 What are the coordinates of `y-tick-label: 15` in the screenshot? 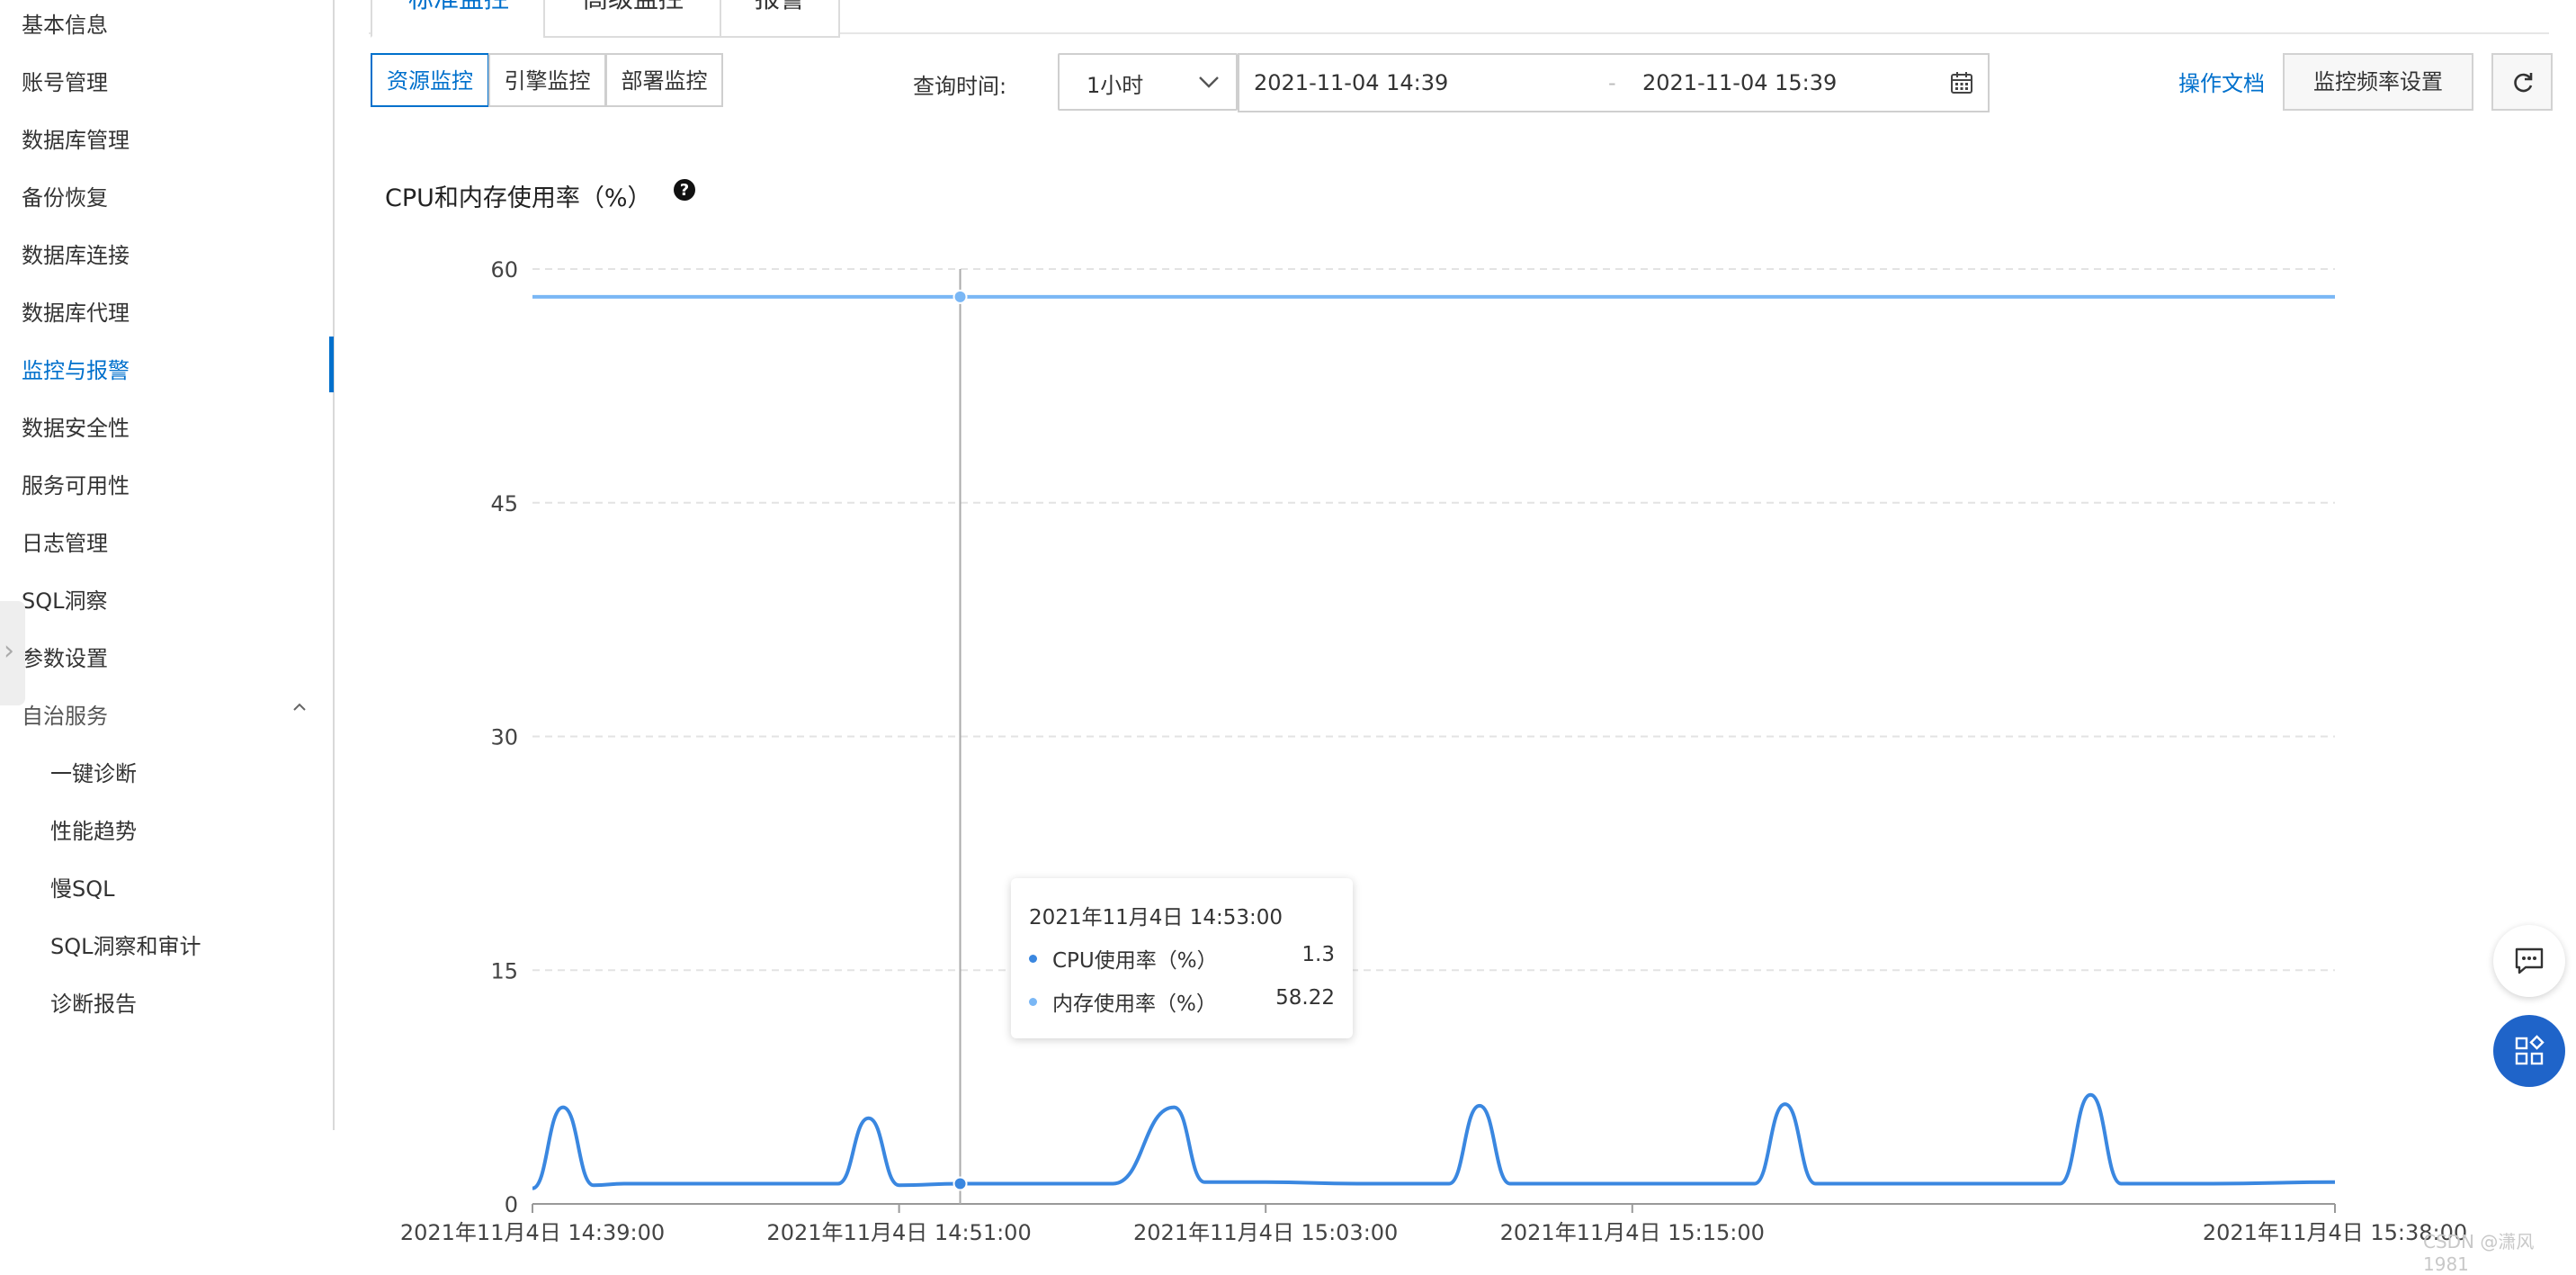 It's located at (504, 970).